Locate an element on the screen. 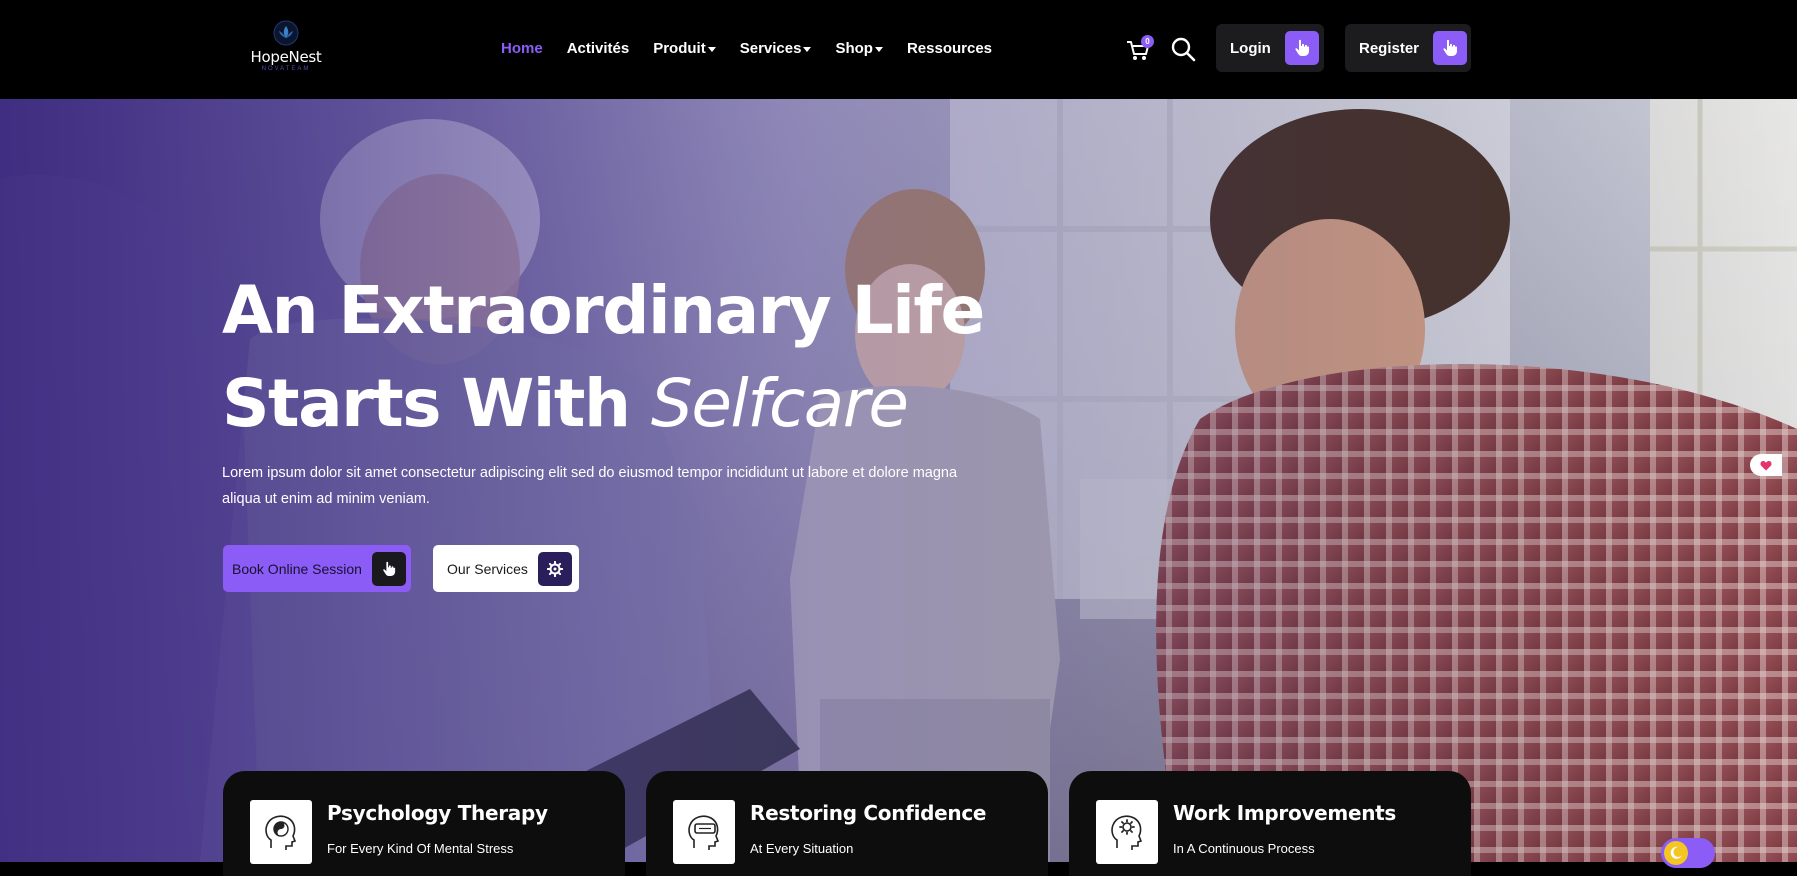  book-online-session-button: Book Online Session is located at coordinates (317, 568).